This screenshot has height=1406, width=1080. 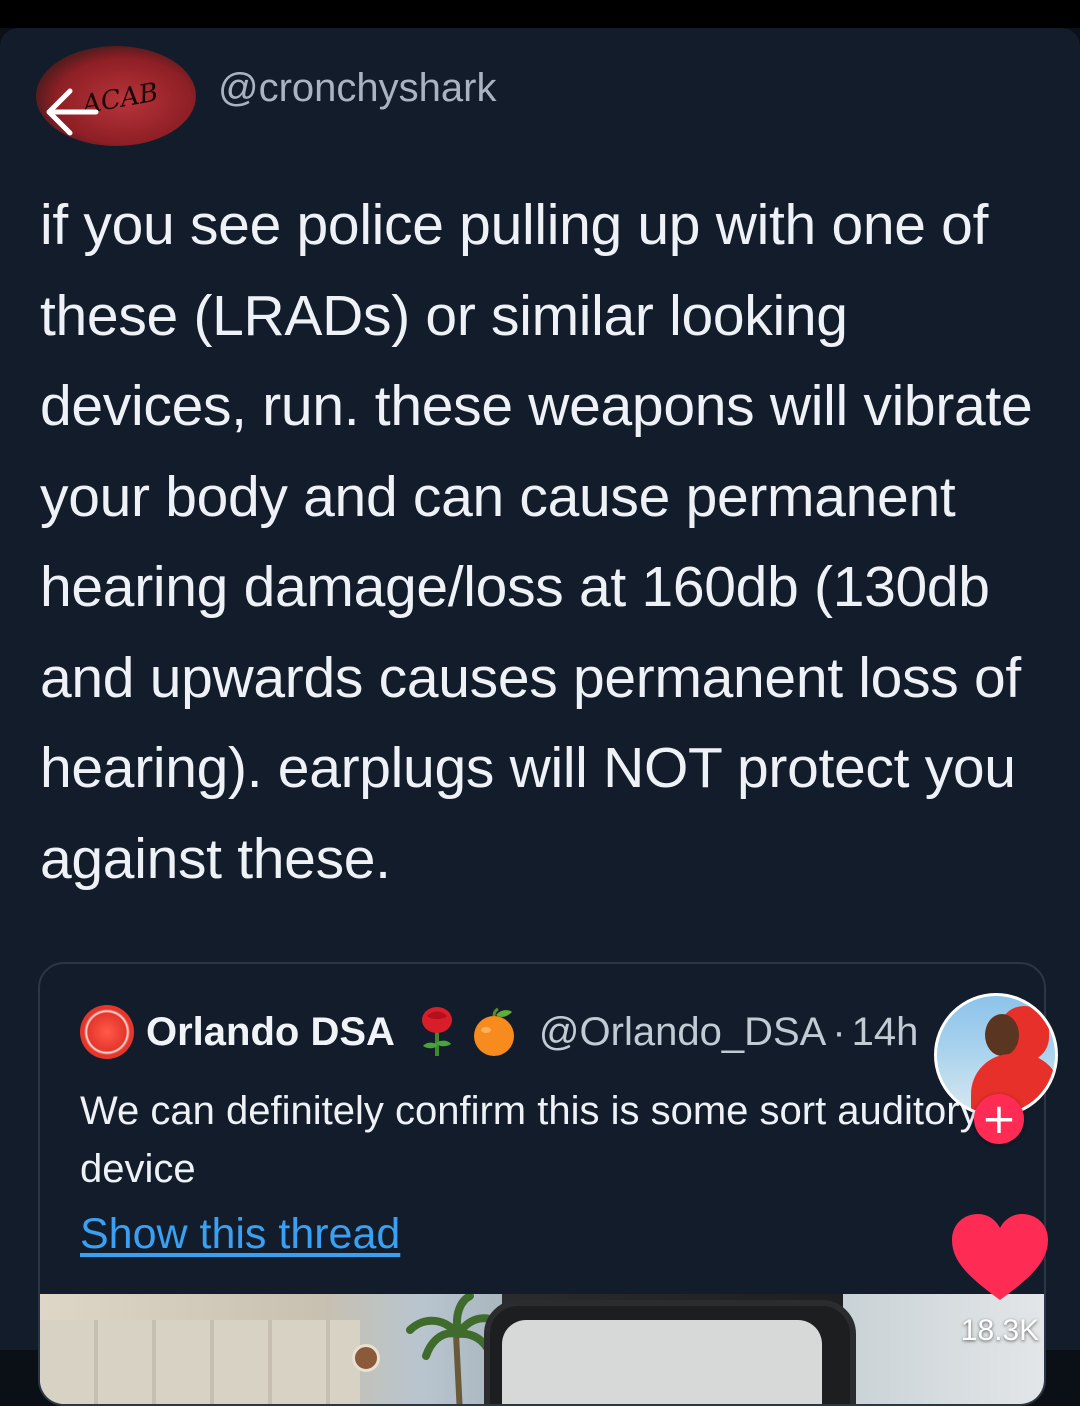 What do you see at coordinates (999, 1119) in the screenshot?
I see `follow-button: +` at bounding box center [999, 1119].